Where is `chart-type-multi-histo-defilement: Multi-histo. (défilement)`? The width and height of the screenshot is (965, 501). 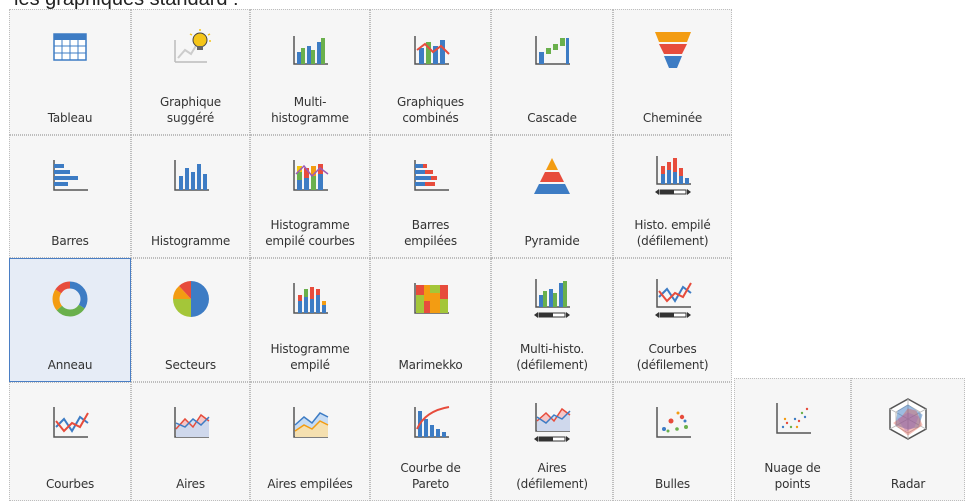
chart-type-multi-histo-defilement: Multi-histo. (défilement) is located at coordinates (552, 320).